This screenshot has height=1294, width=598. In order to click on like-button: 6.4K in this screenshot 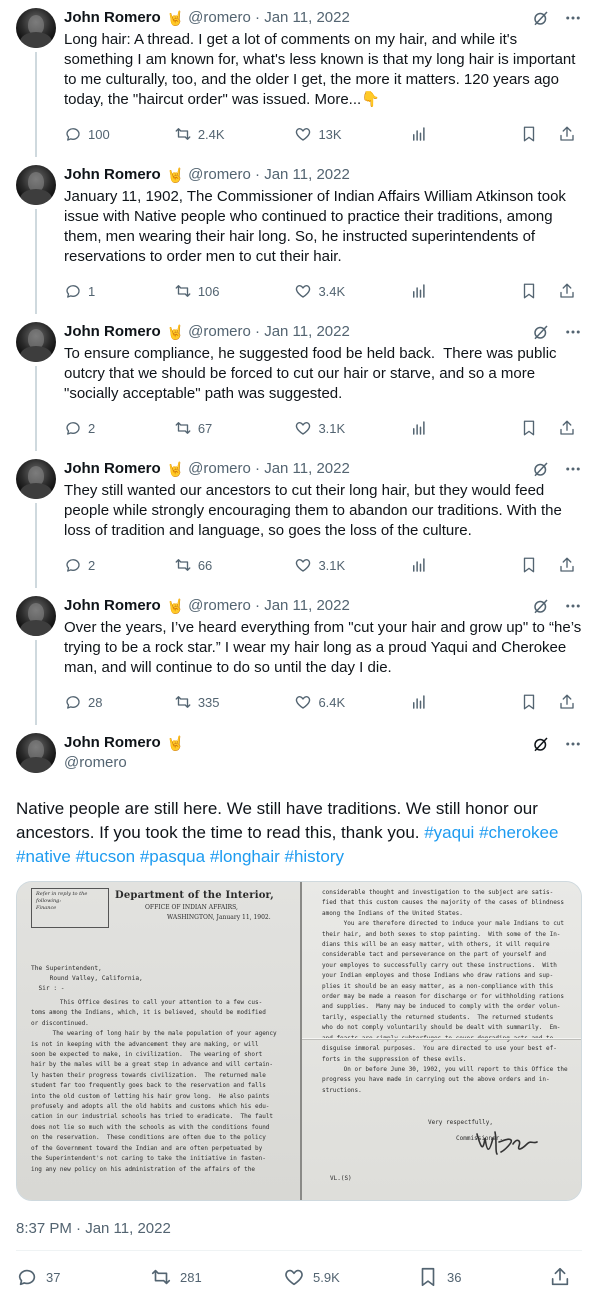, I will do `click(352, 702)`.